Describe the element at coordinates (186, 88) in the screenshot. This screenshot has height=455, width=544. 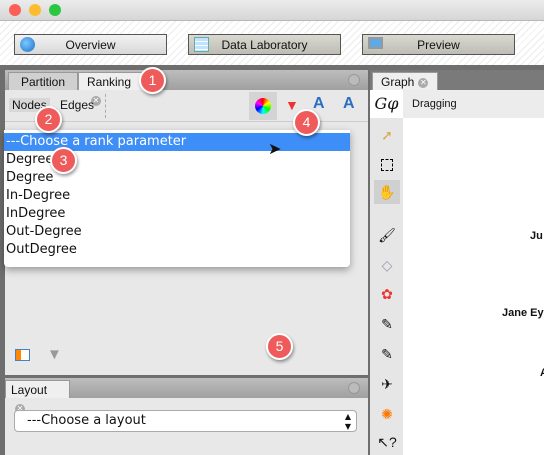
I see `ranking-tab-bar: Partition Ranking✕` at that location.